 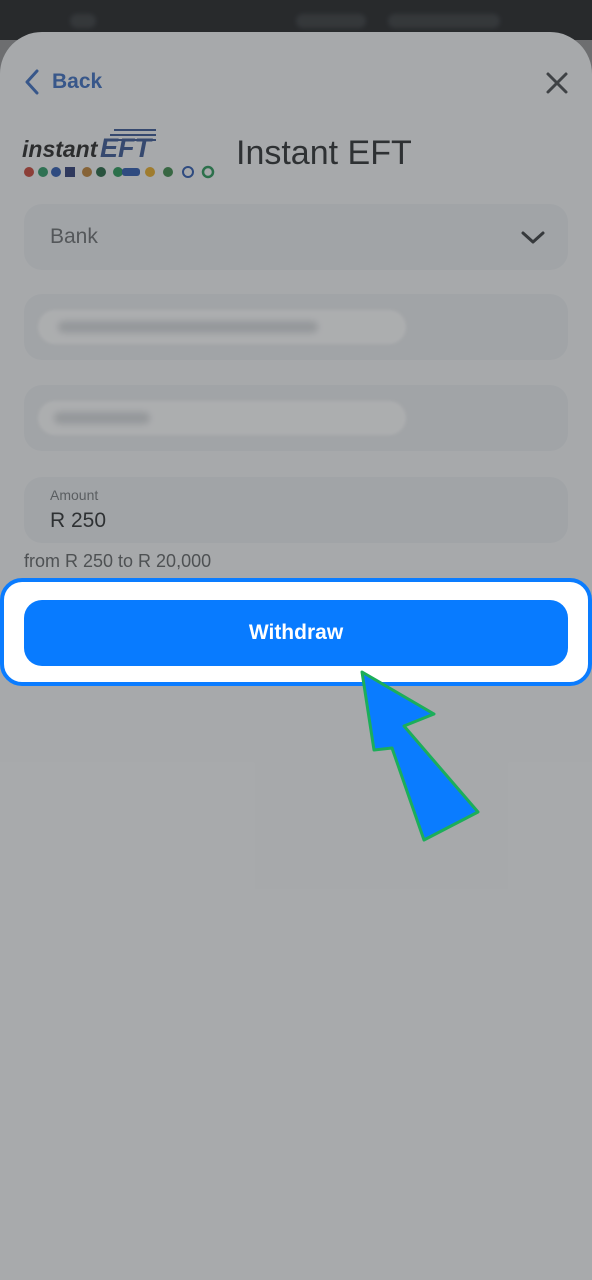 What do you see at coordinates (32, 82) in the screenshot?
I see `chevron-left-icon` at bounding box center [32, 82].